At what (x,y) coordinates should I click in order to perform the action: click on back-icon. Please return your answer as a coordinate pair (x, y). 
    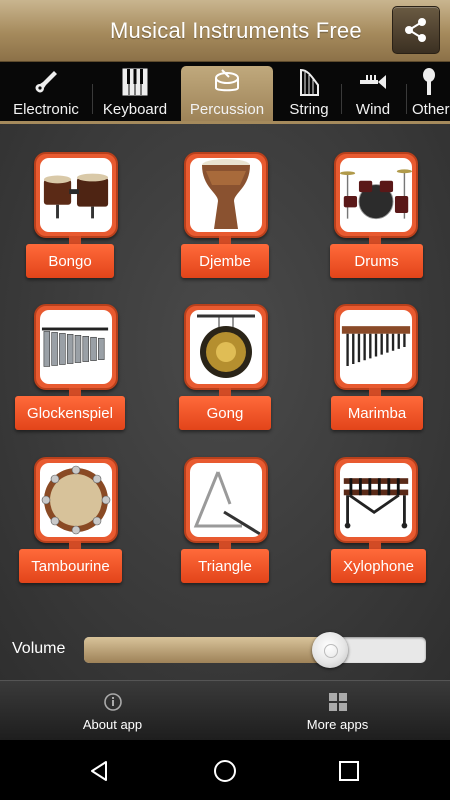
    Looking at the image, I should click on (99, 771).